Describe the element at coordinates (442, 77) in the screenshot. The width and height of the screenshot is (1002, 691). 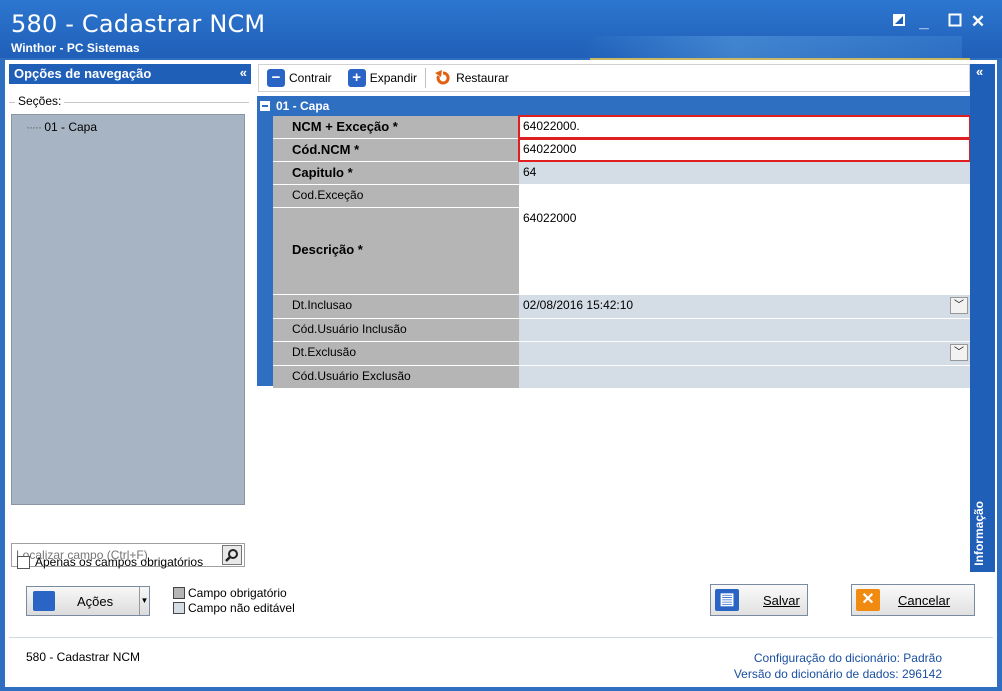
I see `undo-icon` at that location.